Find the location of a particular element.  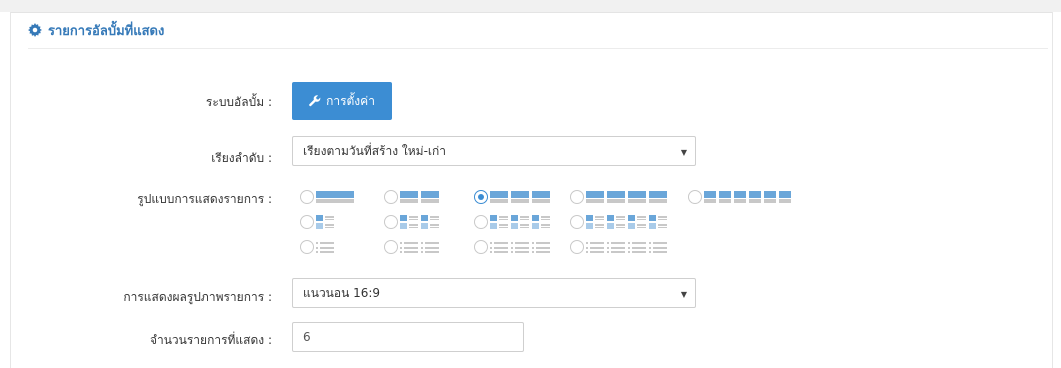

wrench-icon is located at coordinates (315, 101).